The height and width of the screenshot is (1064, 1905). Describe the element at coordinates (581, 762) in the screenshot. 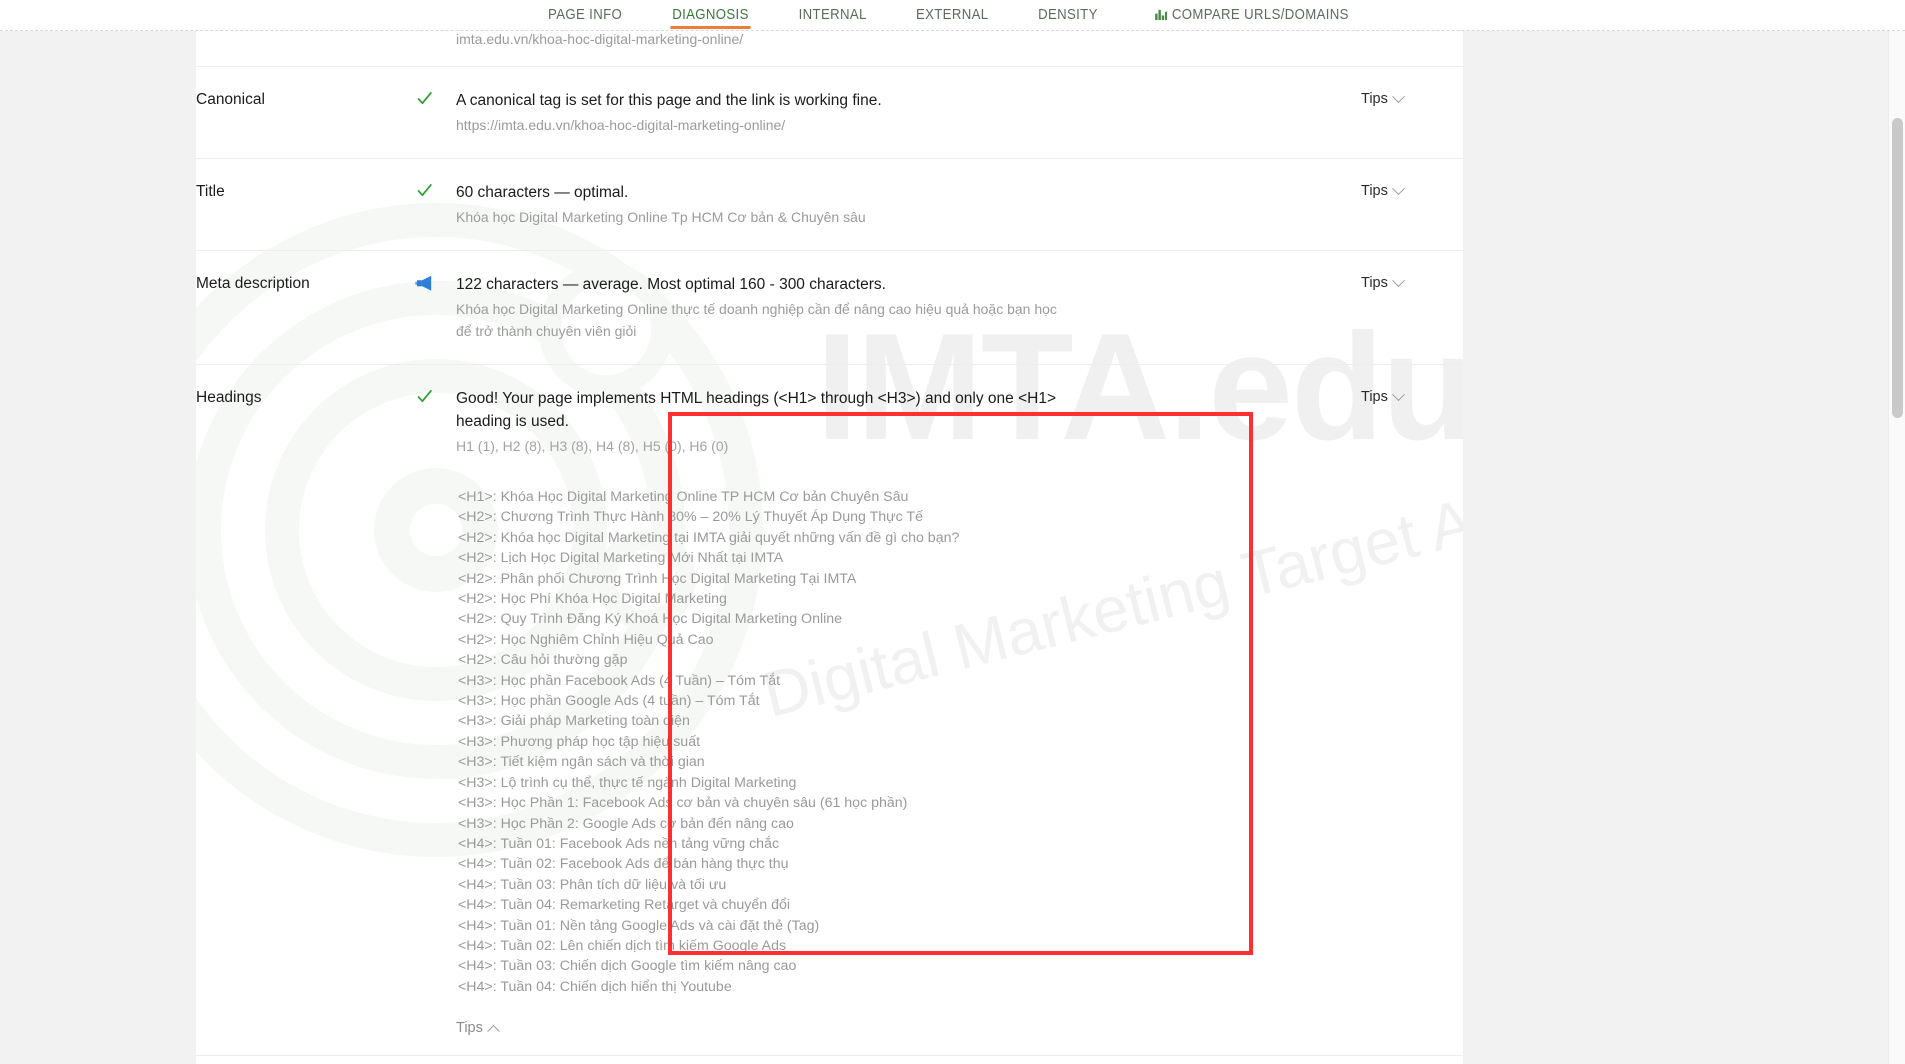

I see `heading-item: <H3>: Tiết kiệm ngân sách và thời gian` at that location.